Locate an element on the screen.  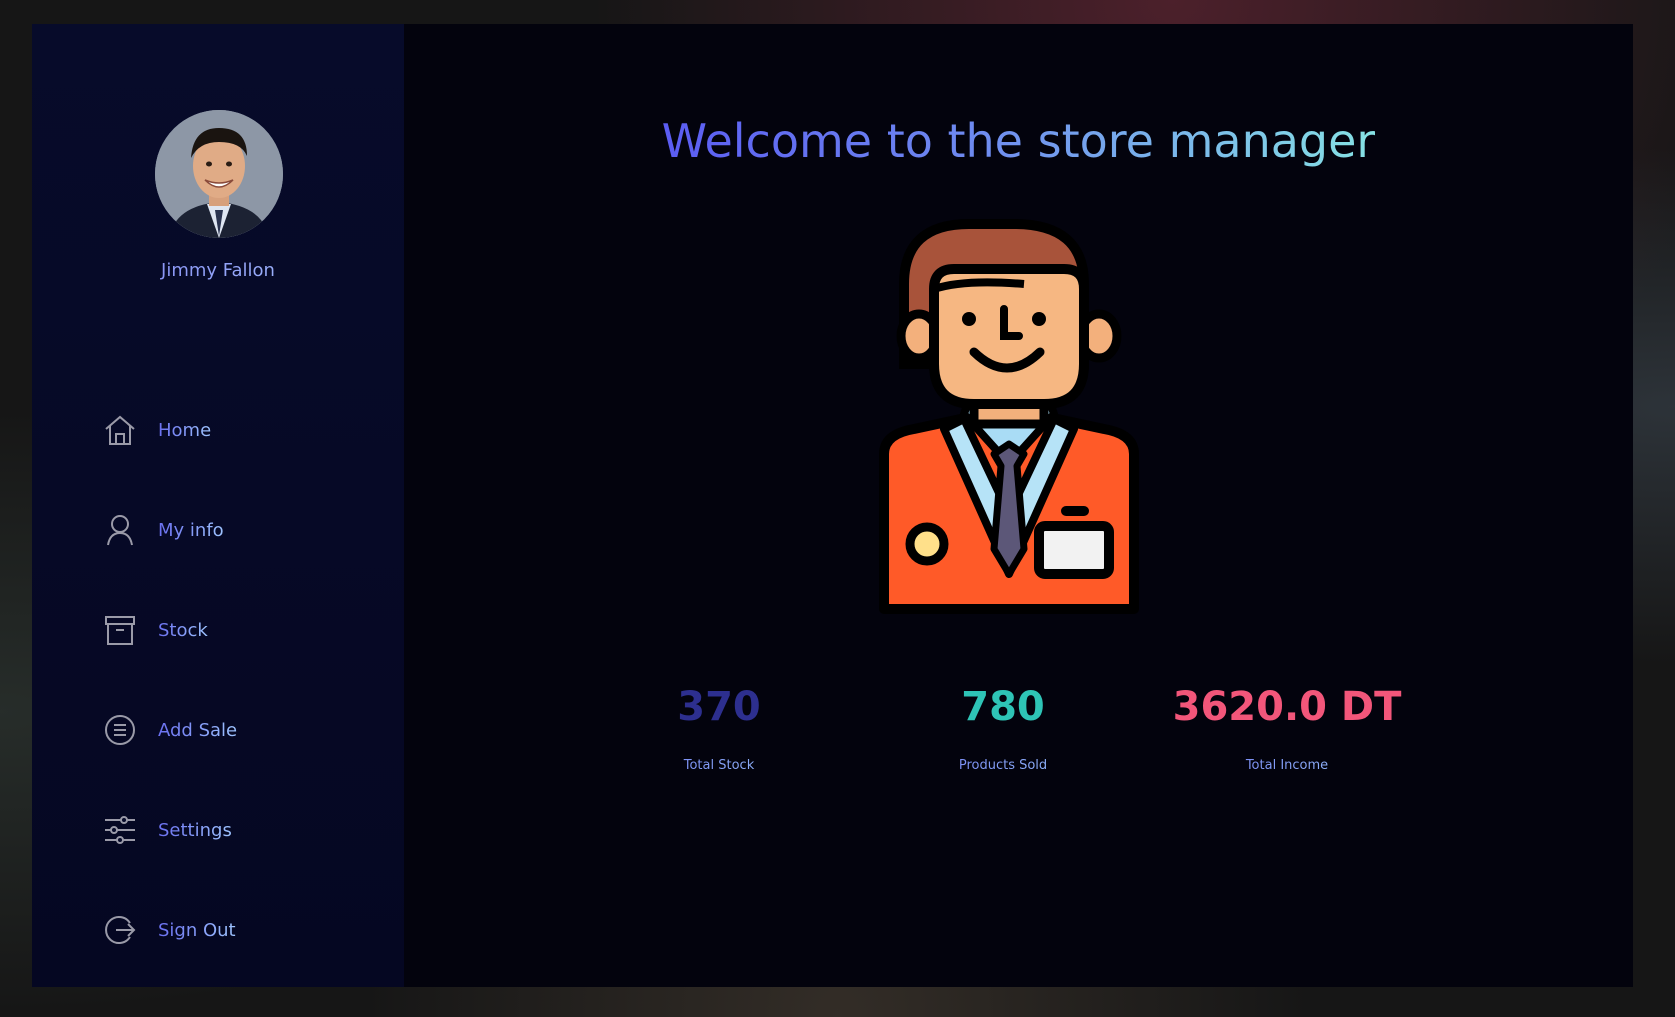
user-name: Jimmy Fallon is located at coordinates (218, 270).